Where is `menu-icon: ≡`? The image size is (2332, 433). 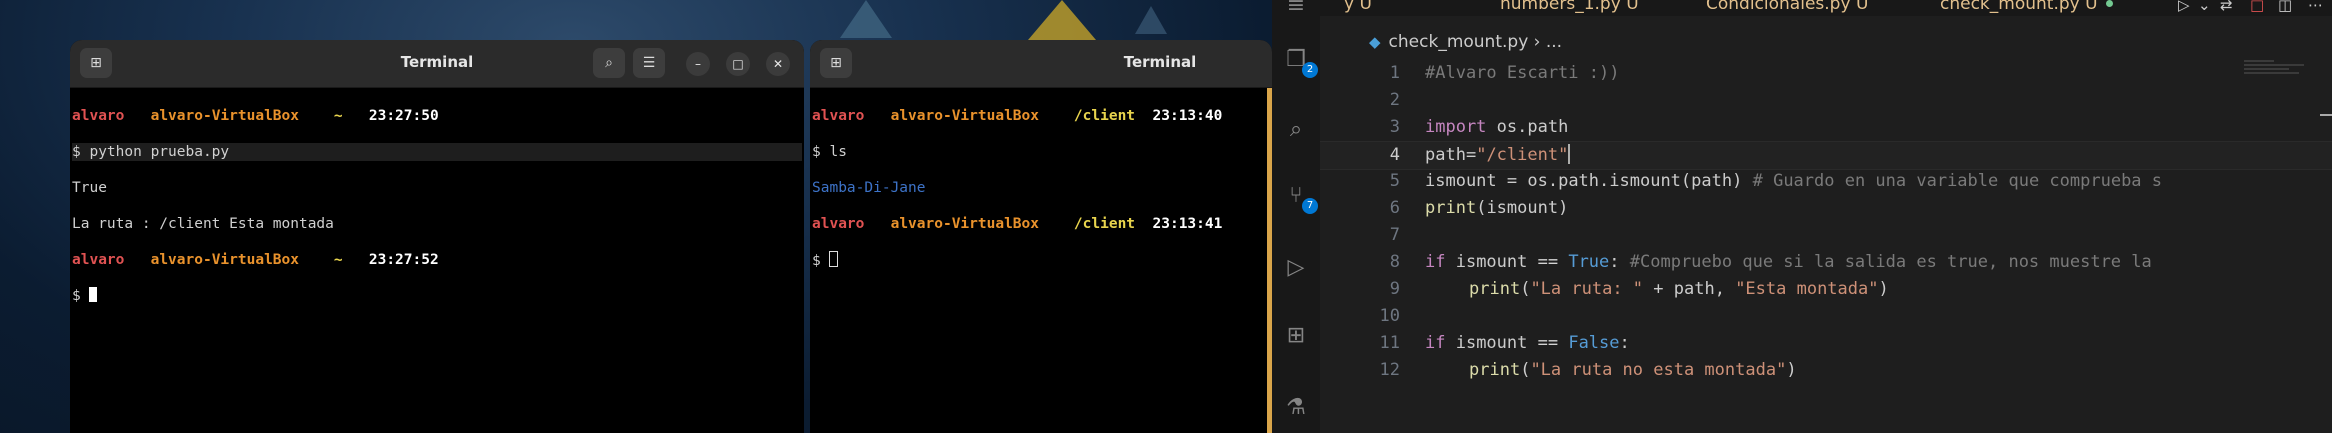 menu-icon: ≡ is located at coordinates (1296, 11).